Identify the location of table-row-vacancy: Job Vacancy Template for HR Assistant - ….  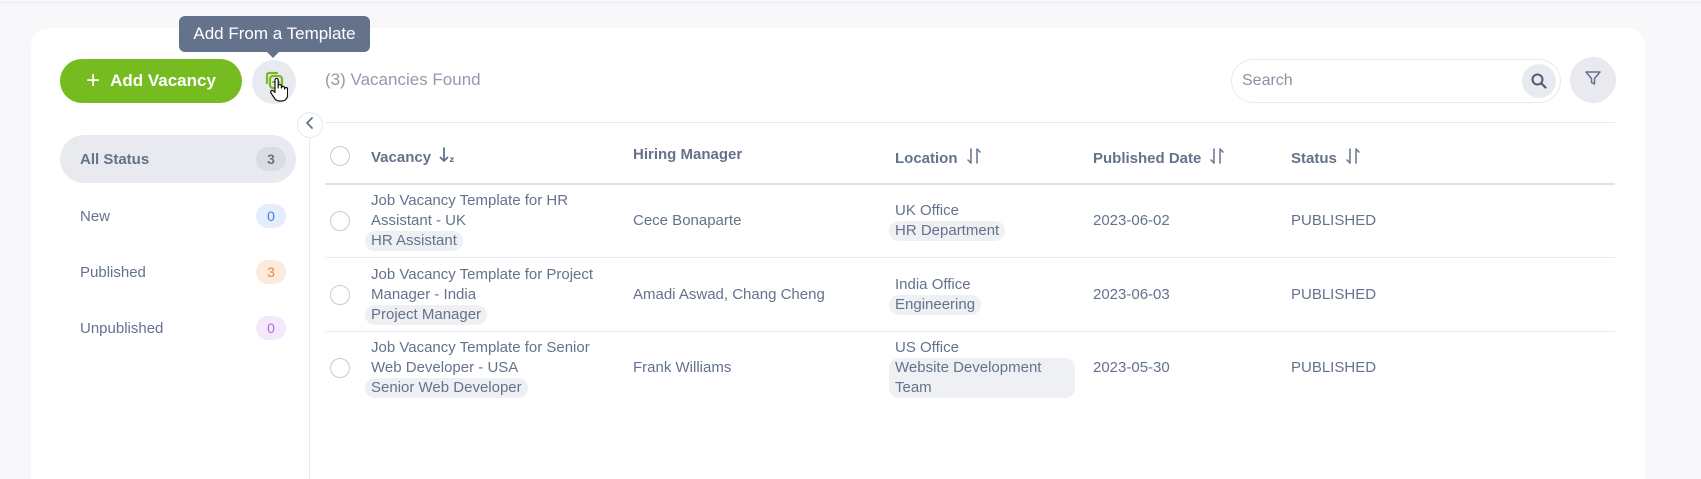
(490, 221).